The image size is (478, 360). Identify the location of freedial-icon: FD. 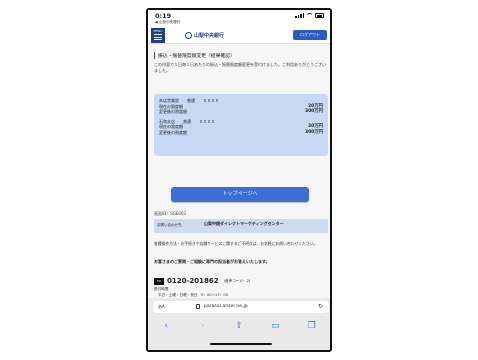
(159, 281).